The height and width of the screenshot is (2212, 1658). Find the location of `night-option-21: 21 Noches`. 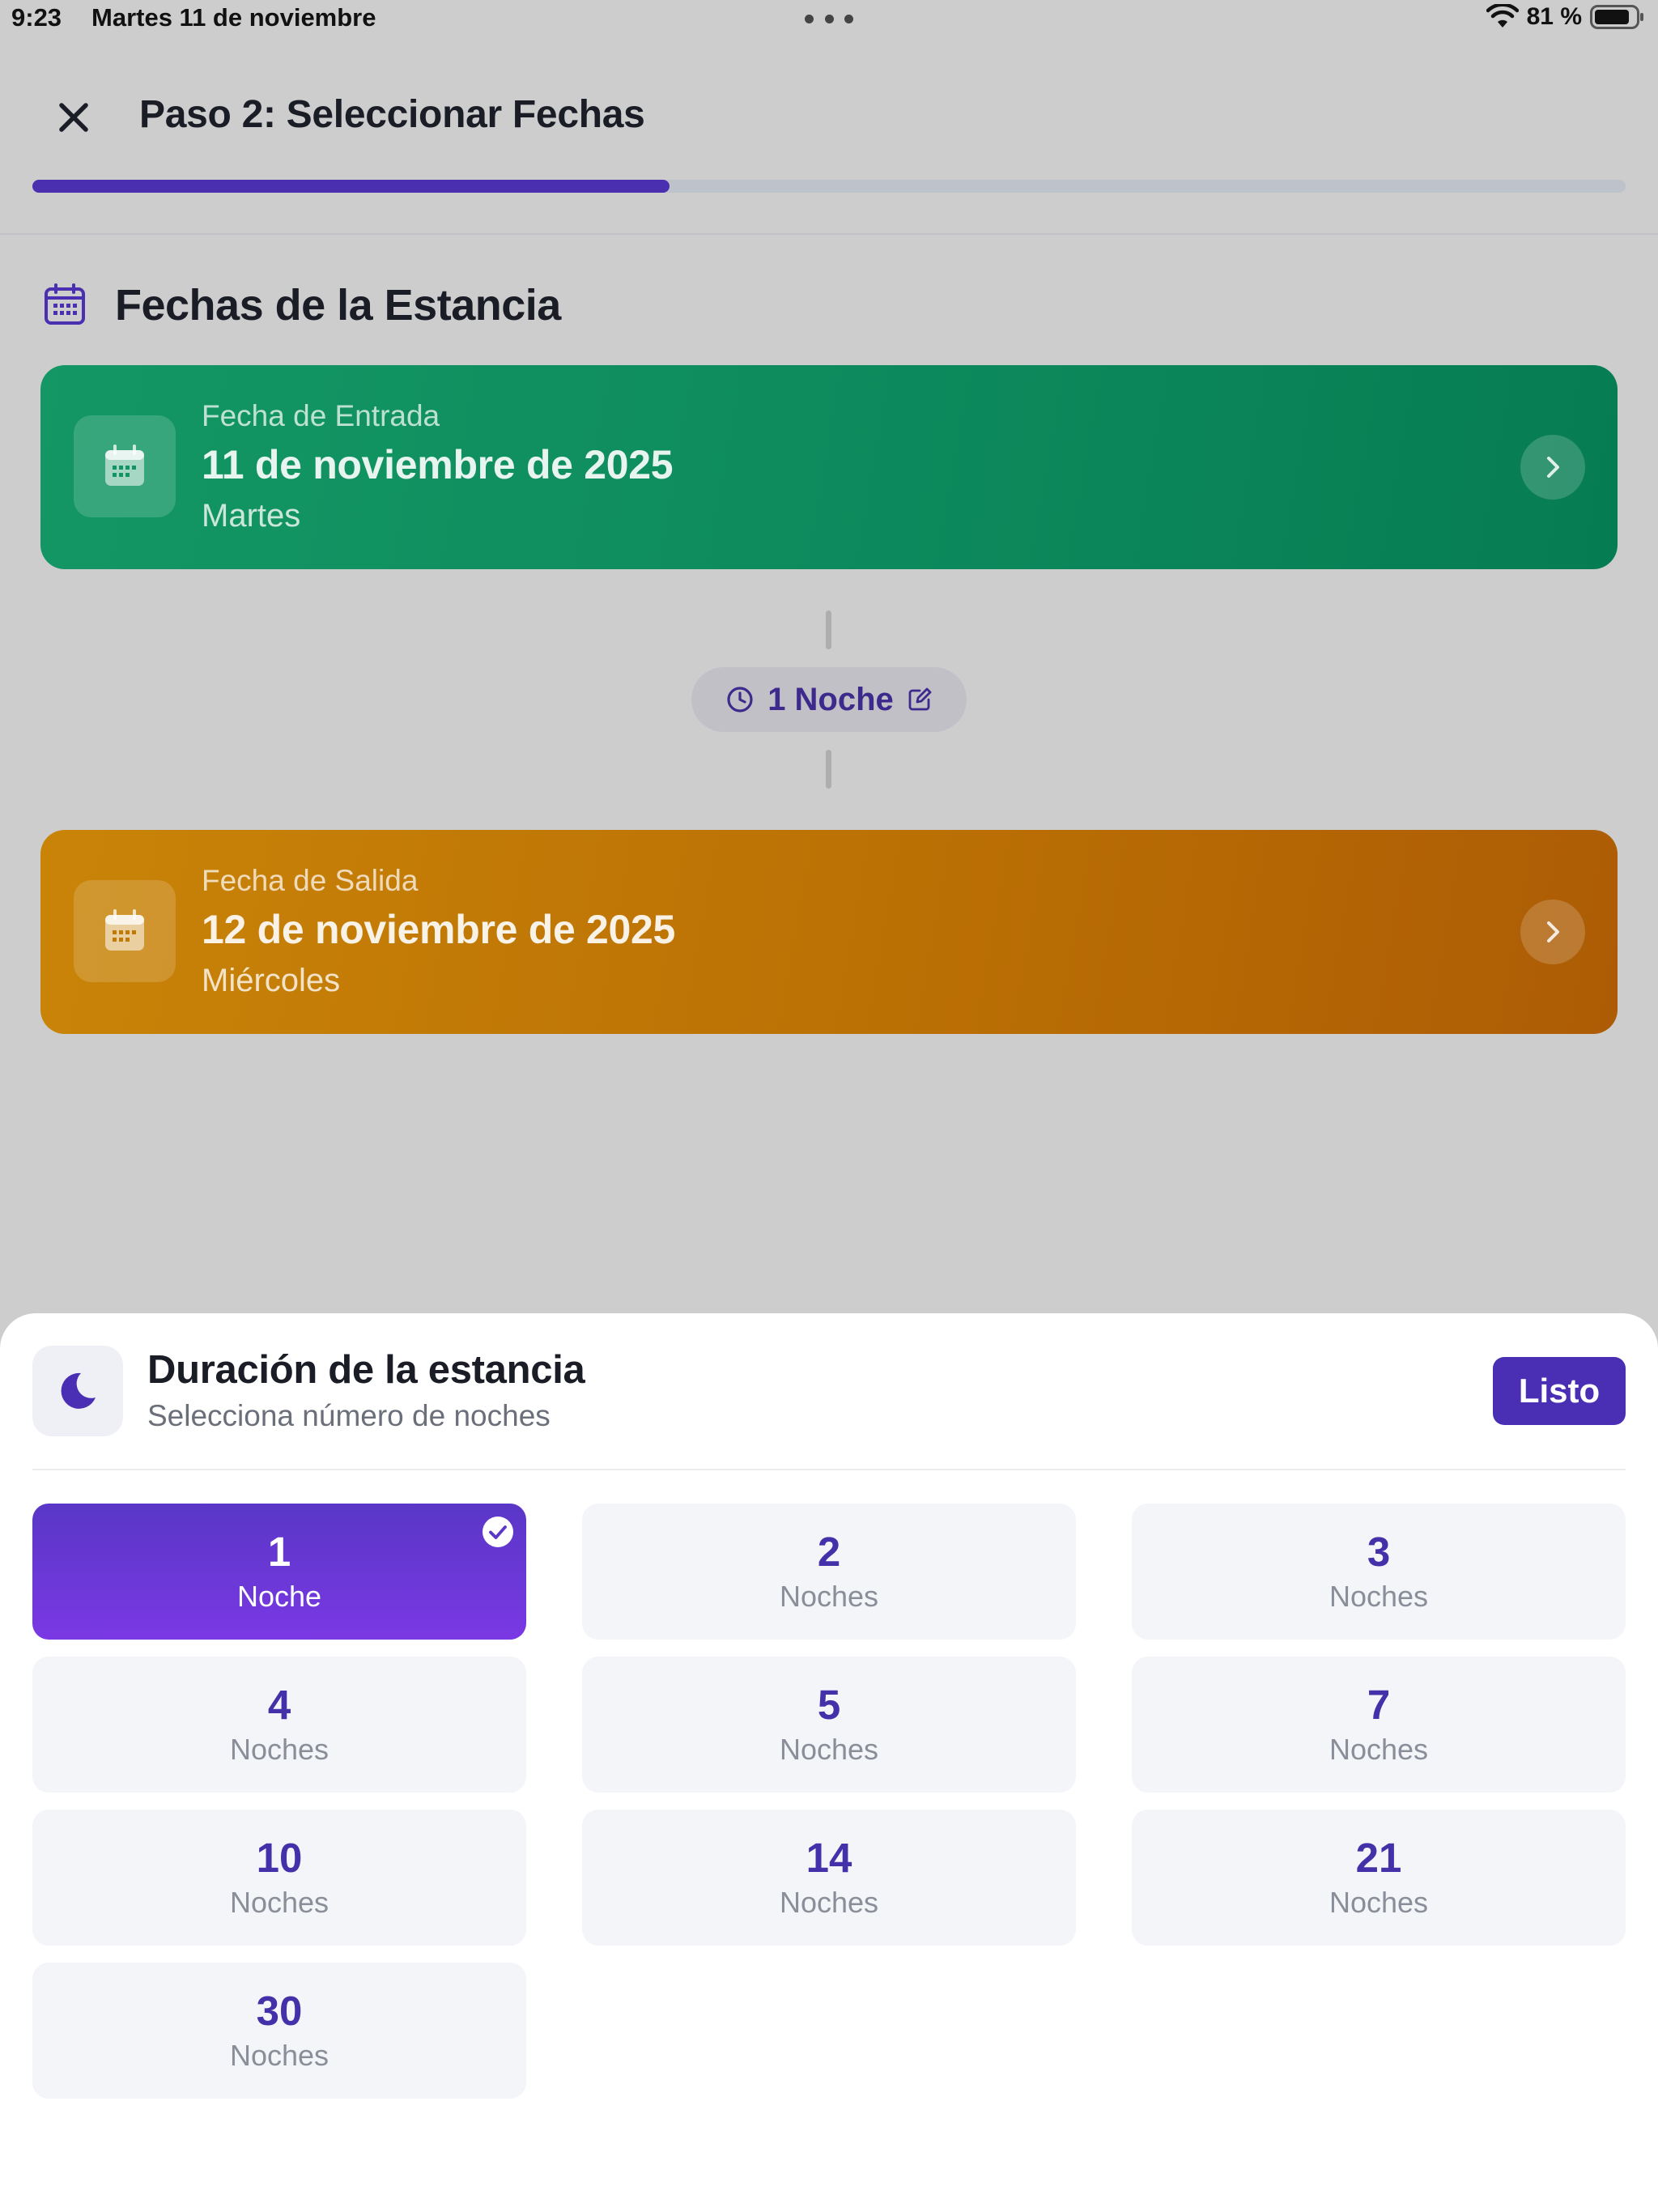

night-option-21: 21 Noches is located at coordinates (1379, 1878).